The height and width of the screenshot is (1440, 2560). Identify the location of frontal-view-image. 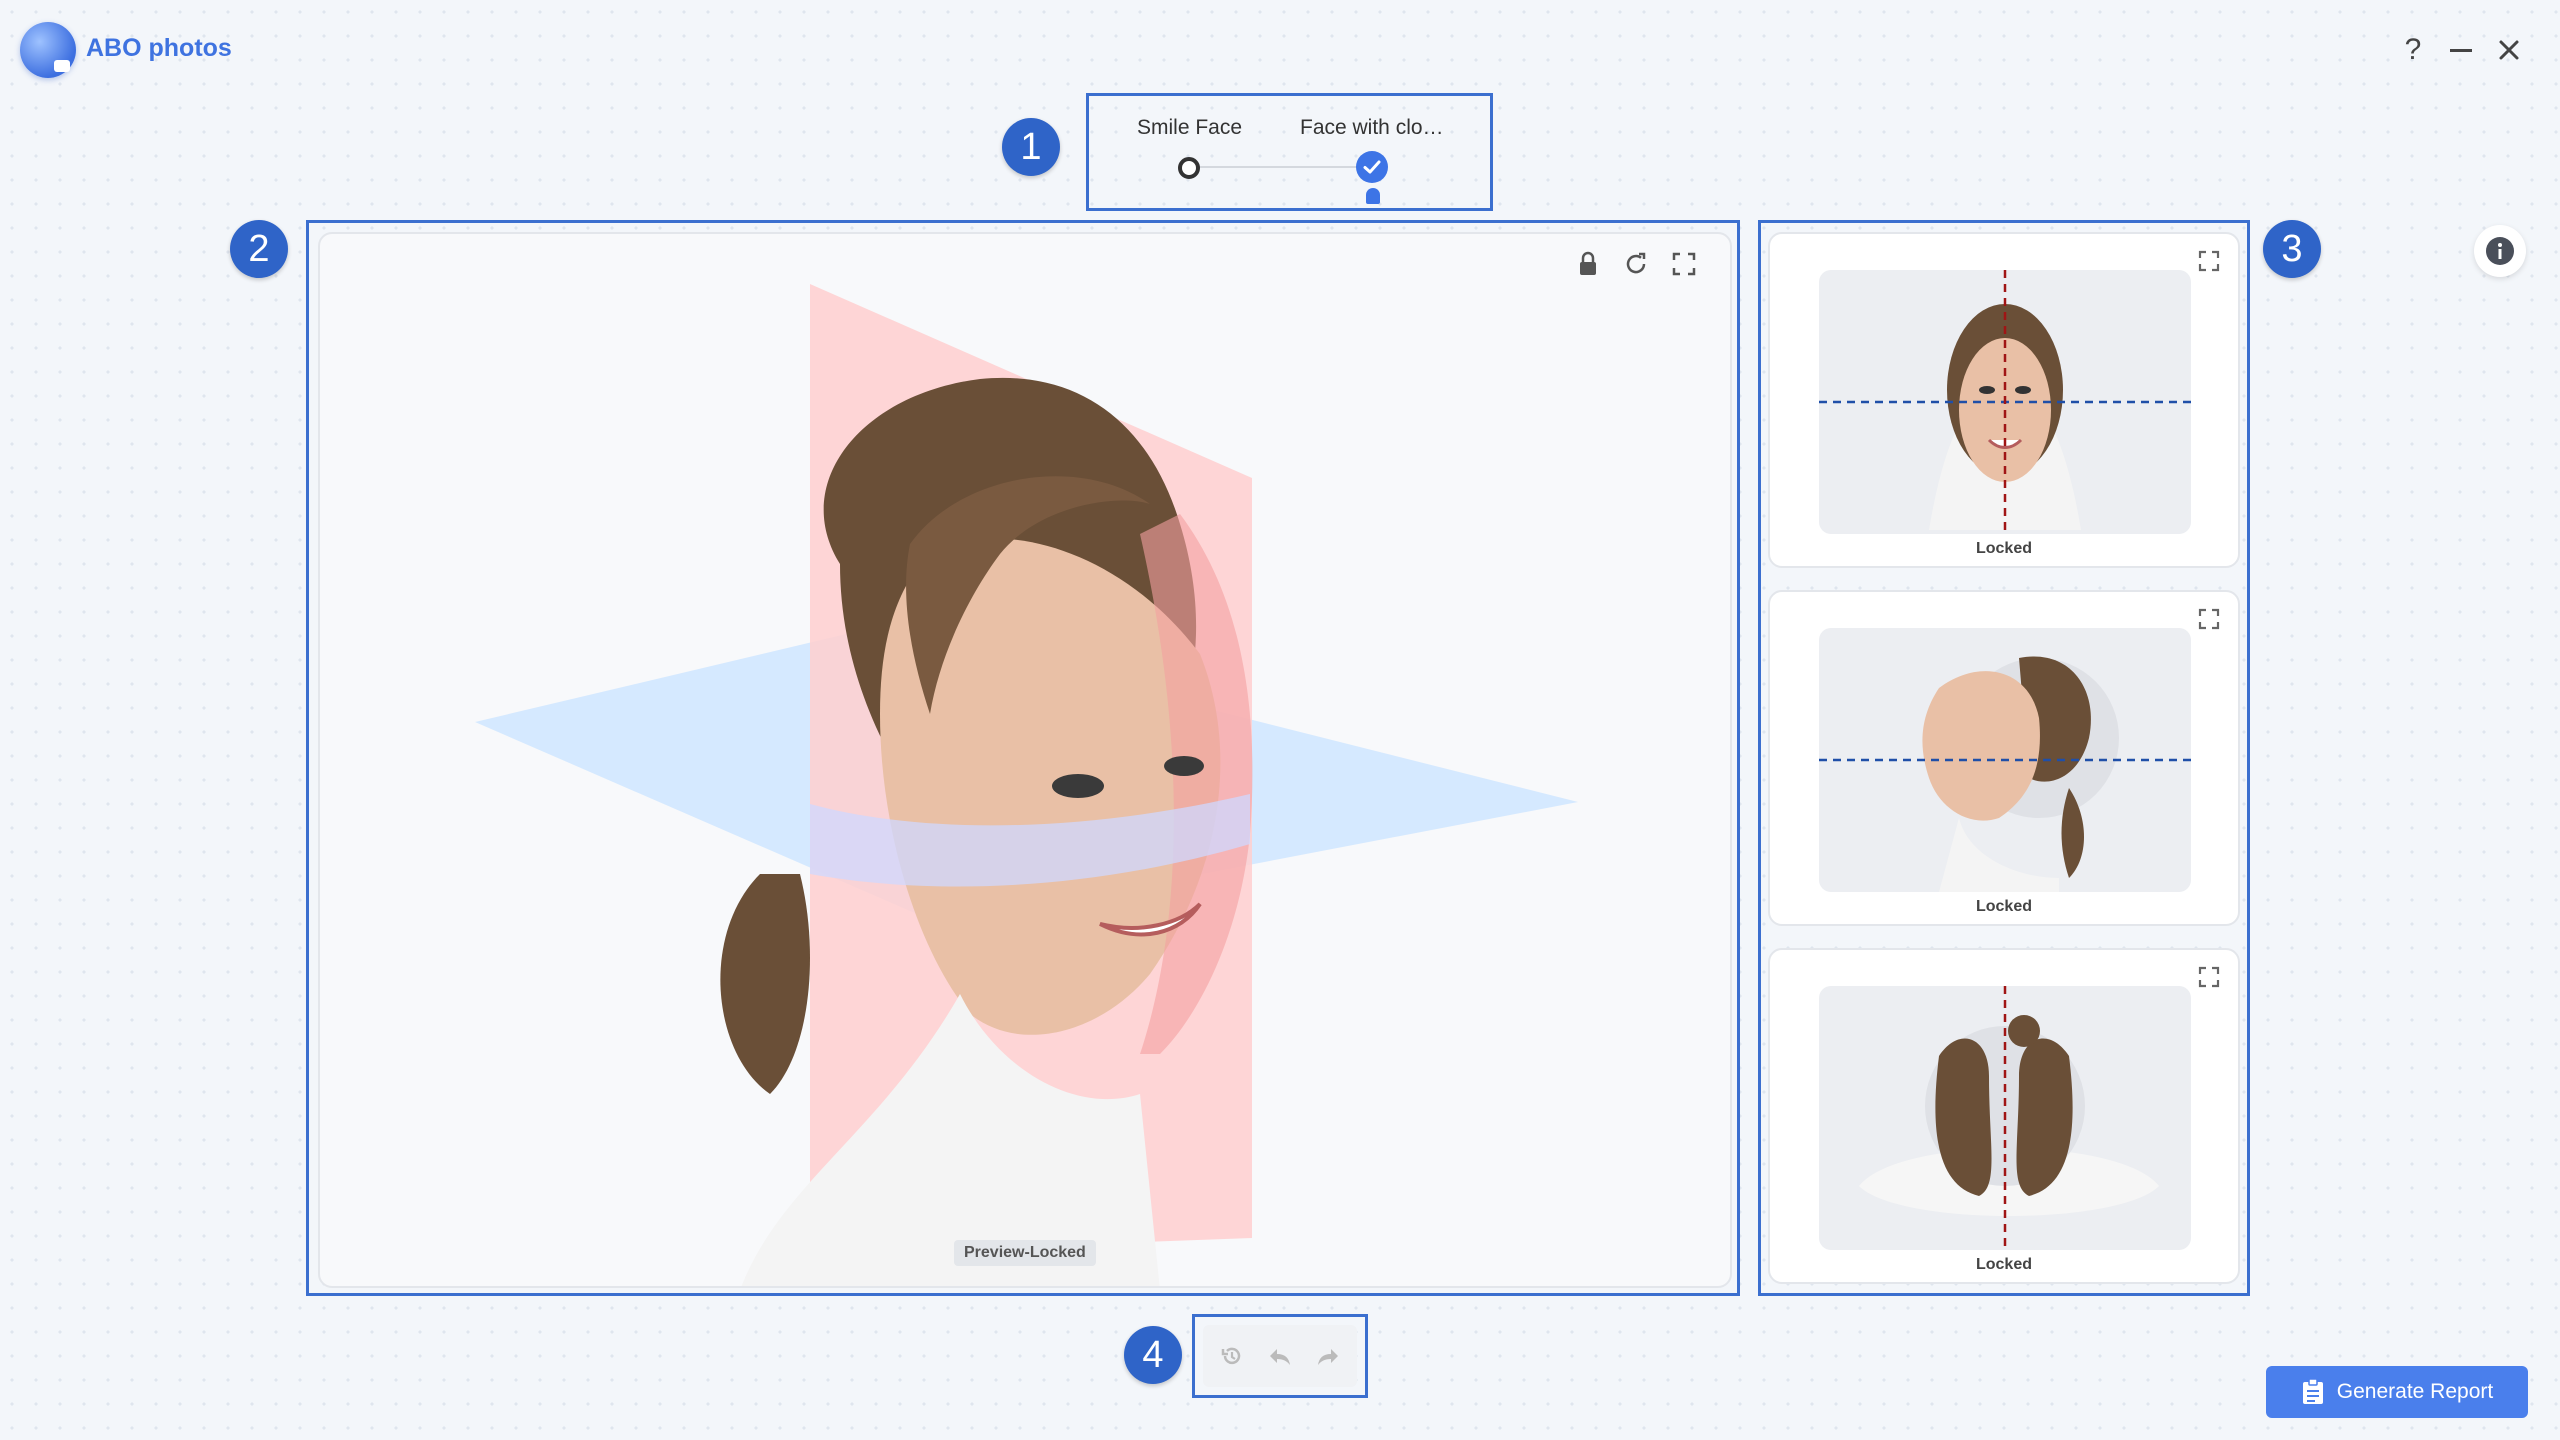
(2005, 402).